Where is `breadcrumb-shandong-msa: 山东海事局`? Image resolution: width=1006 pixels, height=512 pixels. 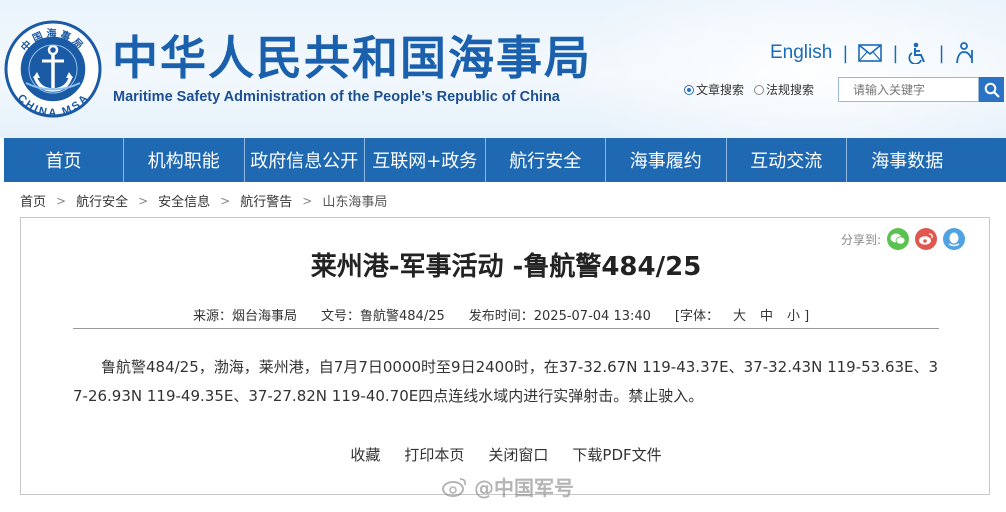
breadcrumb-shandong-msa: 山东海事局 is located at coordinates (354, 200).